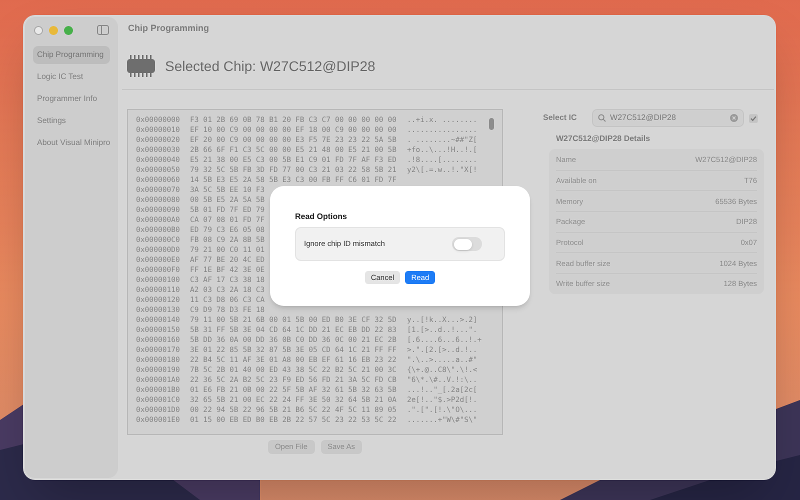 Image resolution: width=800 pixels, height=500 pixels. What do you see at coordinates (753, 118) in the screenshot?
I see `checkmark-icon` at bounding box center [753, 118].